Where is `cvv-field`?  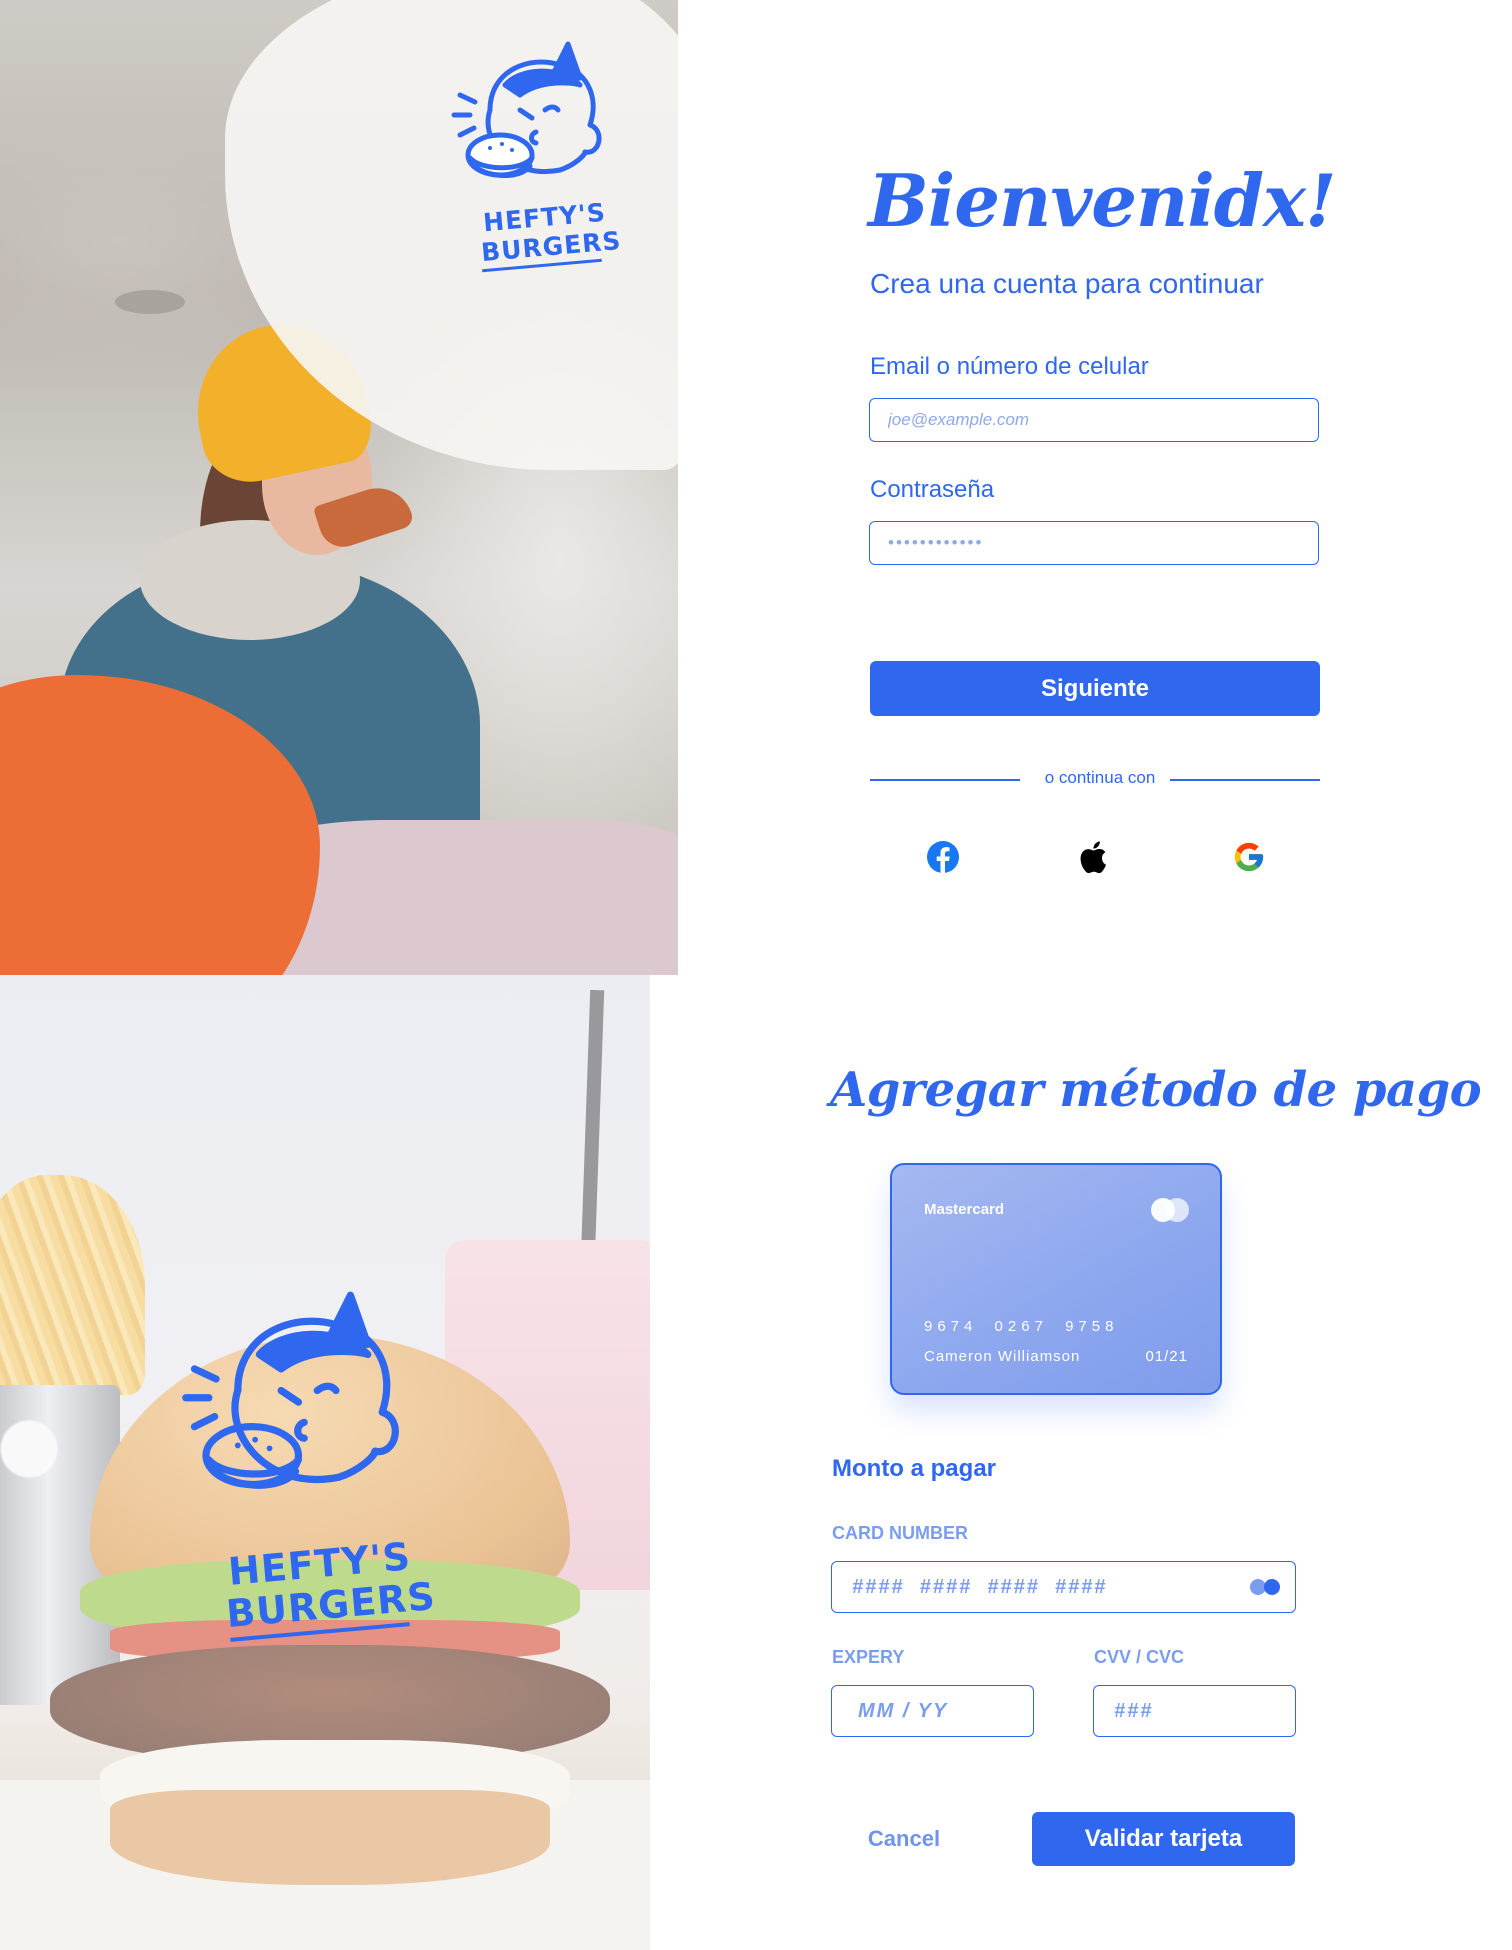
cvv-field is located at coordinates (1194, 1711).